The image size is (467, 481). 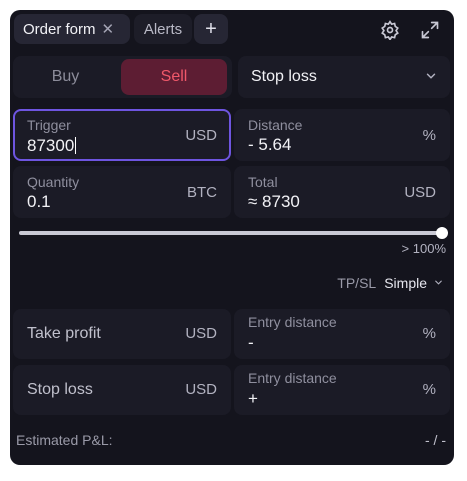 I want to click on close-icon: ✕, so click(x=108, y=29).